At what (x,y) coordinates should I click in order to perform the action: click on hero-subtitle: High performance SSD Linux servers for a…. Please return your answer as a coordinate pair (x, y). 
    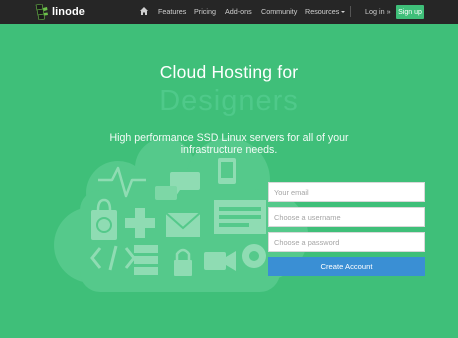
    Looking at the image, I should click on (229, 144).